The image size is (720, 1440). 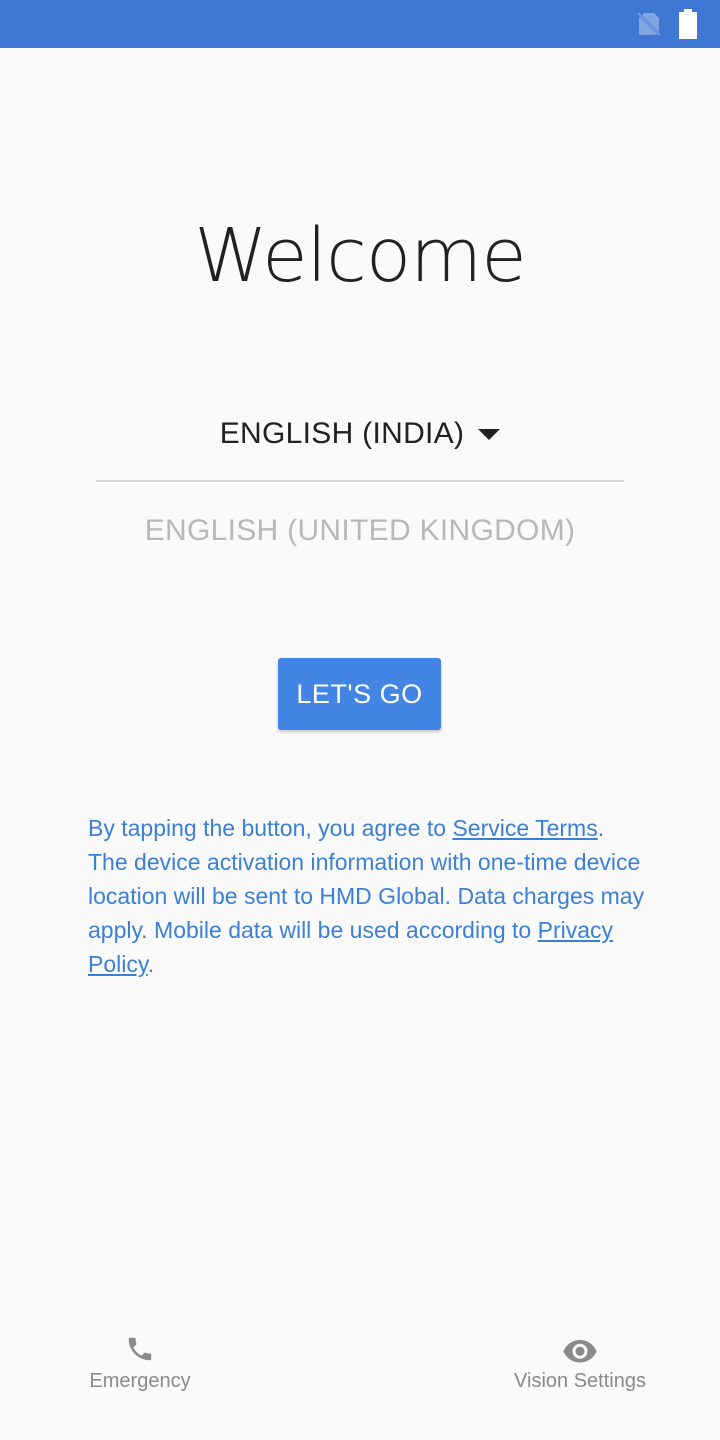 I want to click on terms-suffix: ., so click(x=151, y=964).